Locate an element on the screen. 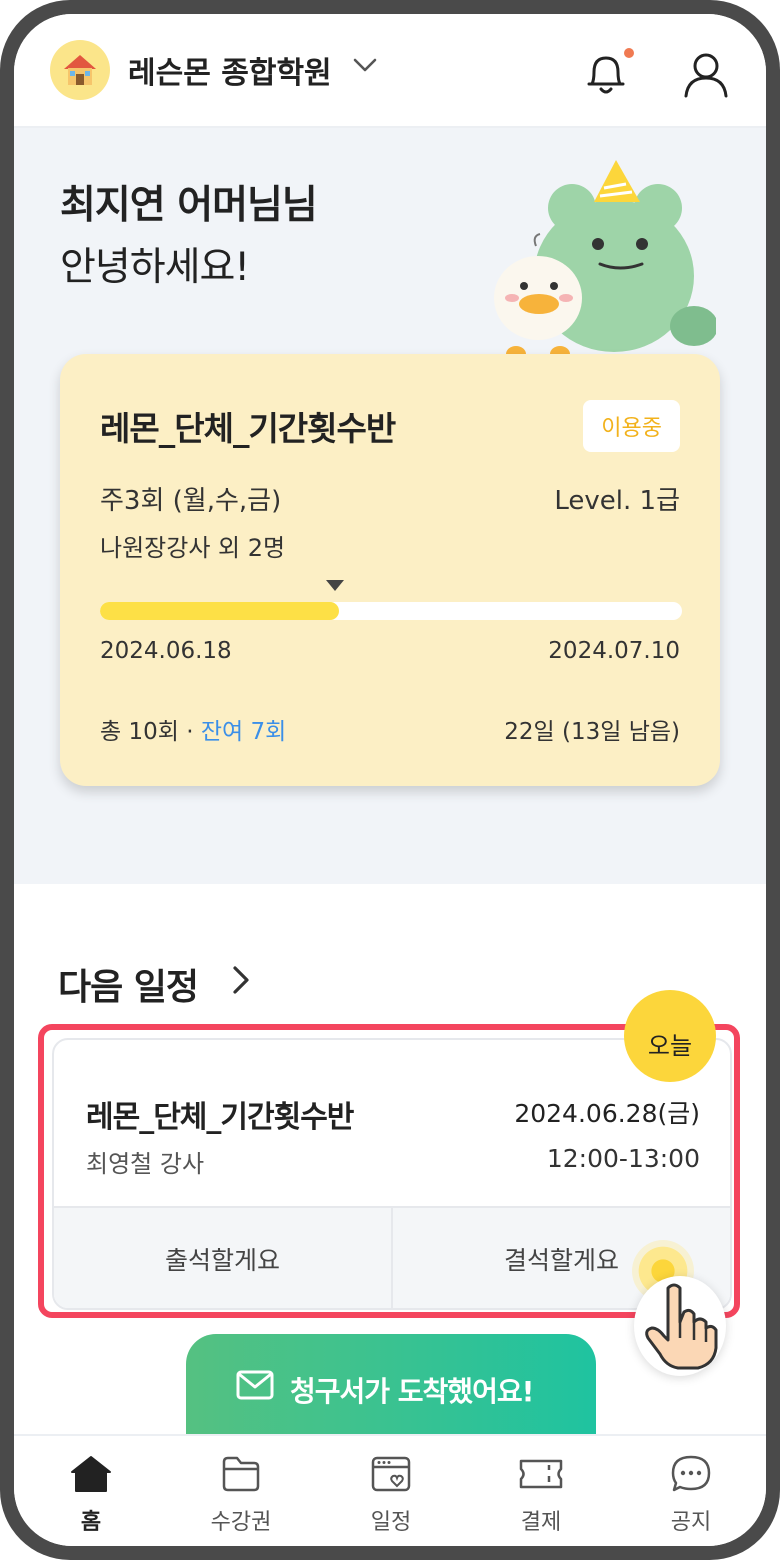 The width and height of the screenshot is (780, 1560). invoice-label: 청구서가 도착했어요! is located at coordinates (412, 1391).